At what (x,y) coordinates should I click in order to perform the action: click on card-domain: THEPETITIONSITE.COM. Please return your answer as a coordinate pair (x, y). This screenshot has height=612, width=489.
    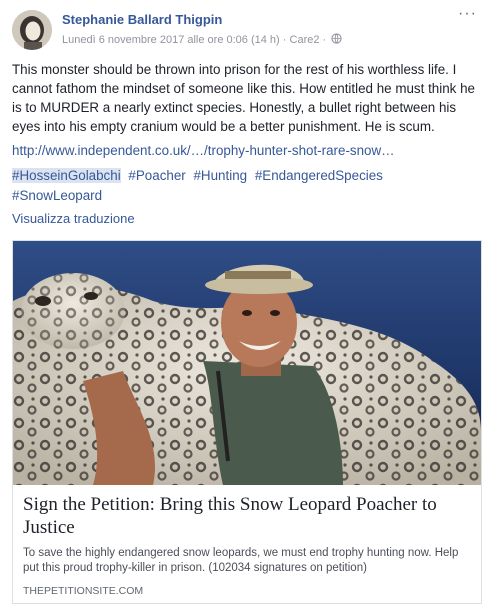
    Looking at the image, I should click on (83, 591).